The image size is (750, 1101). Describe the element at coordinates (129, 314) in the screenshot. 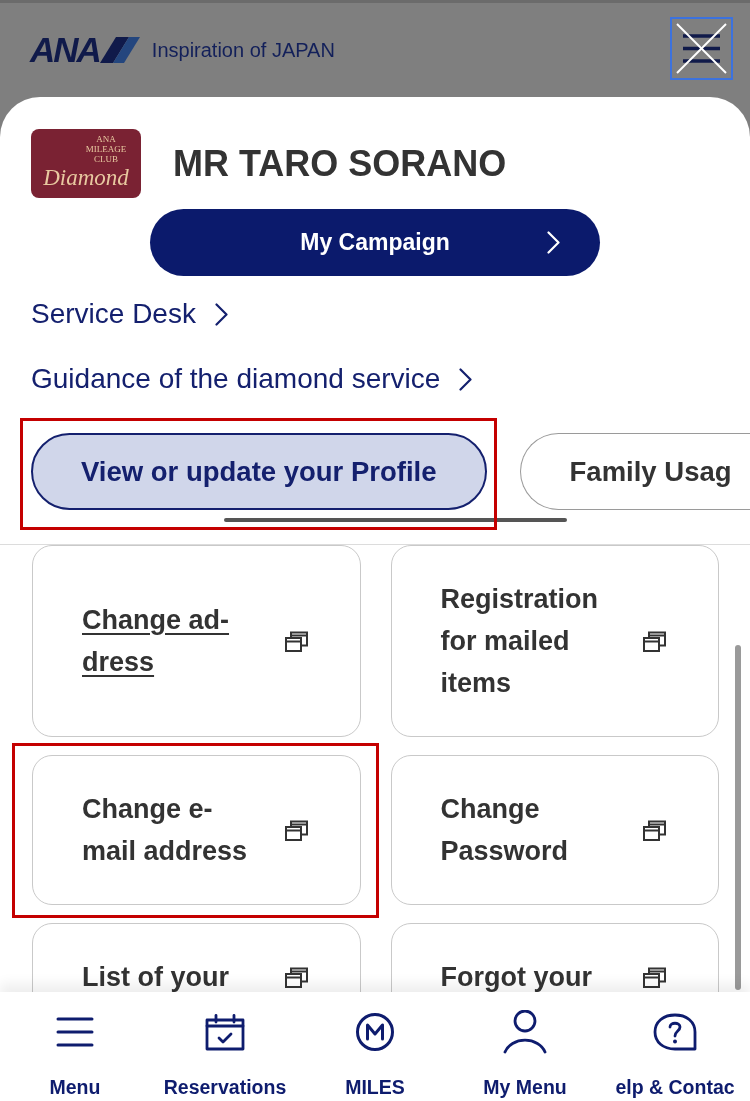

I see `text-link: Service Desk` at that location.